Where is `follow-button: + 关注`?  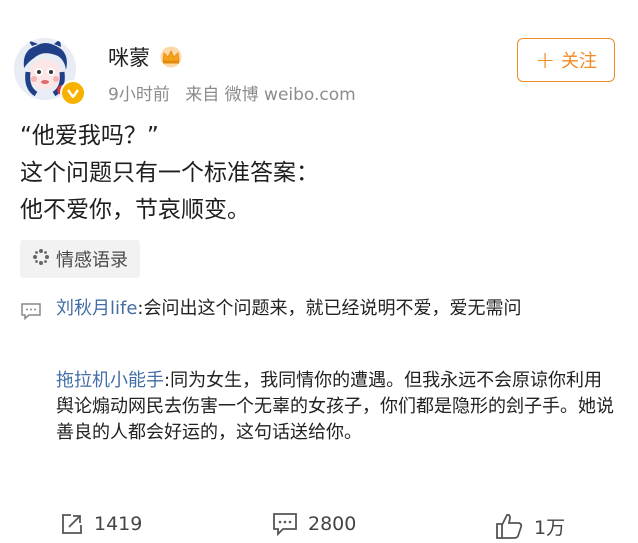 follow-button: + 关注 is located at coordinates (566, 60).